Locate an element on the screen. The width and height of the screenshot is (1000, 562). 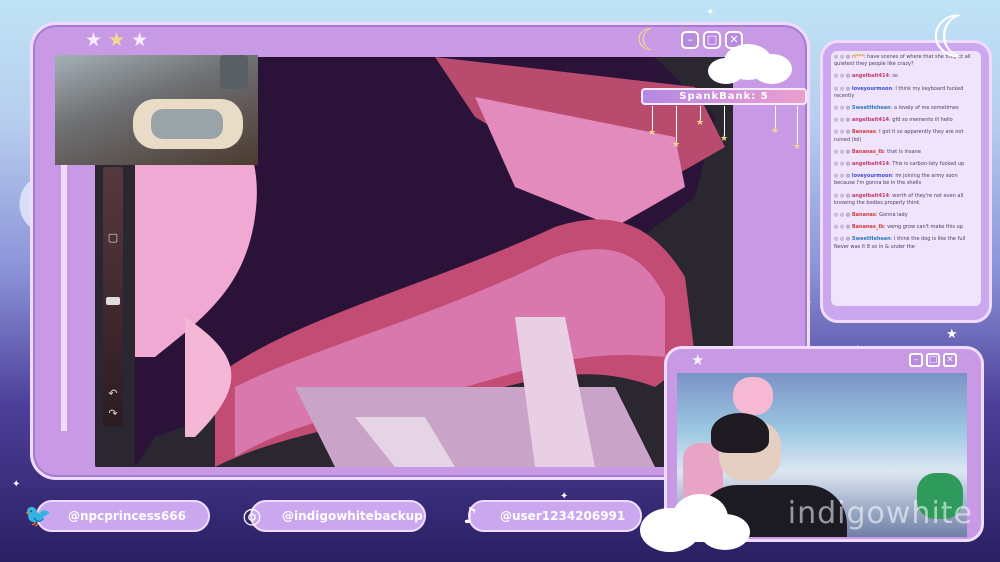
webcam-titlebar: ★ – □ ✕ is located at coordinates (824, 360).